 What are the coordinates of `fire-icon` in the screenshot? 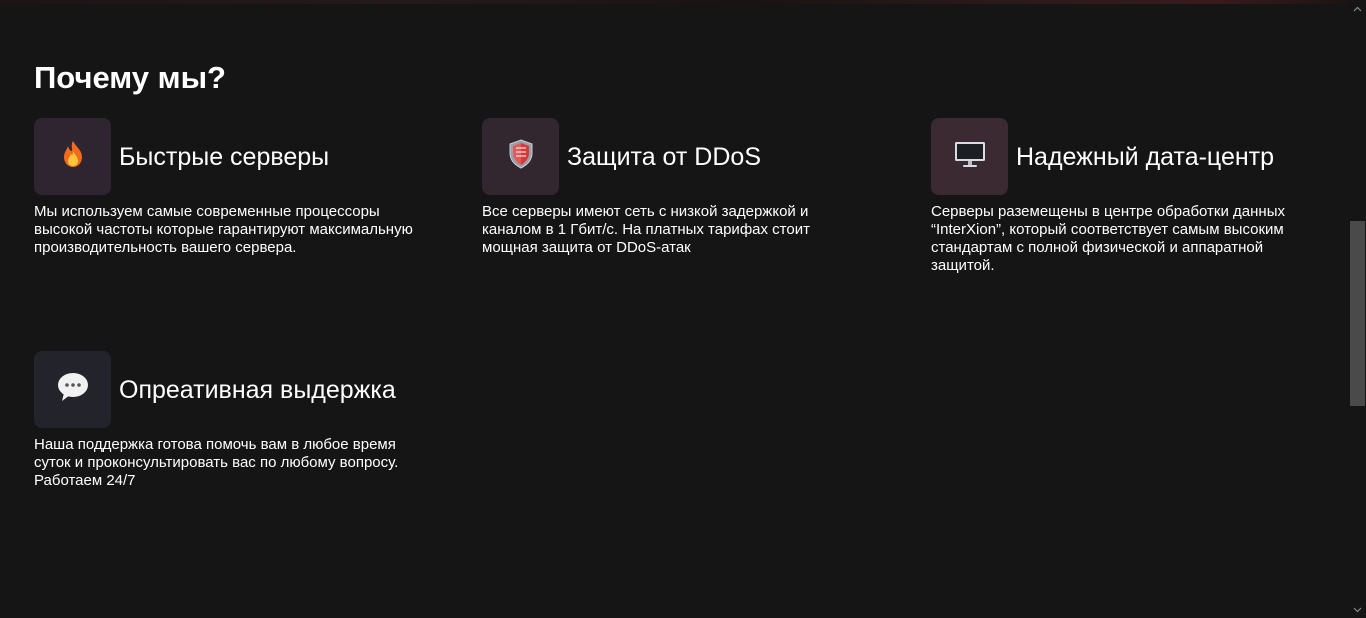 It's located at (73, 156).